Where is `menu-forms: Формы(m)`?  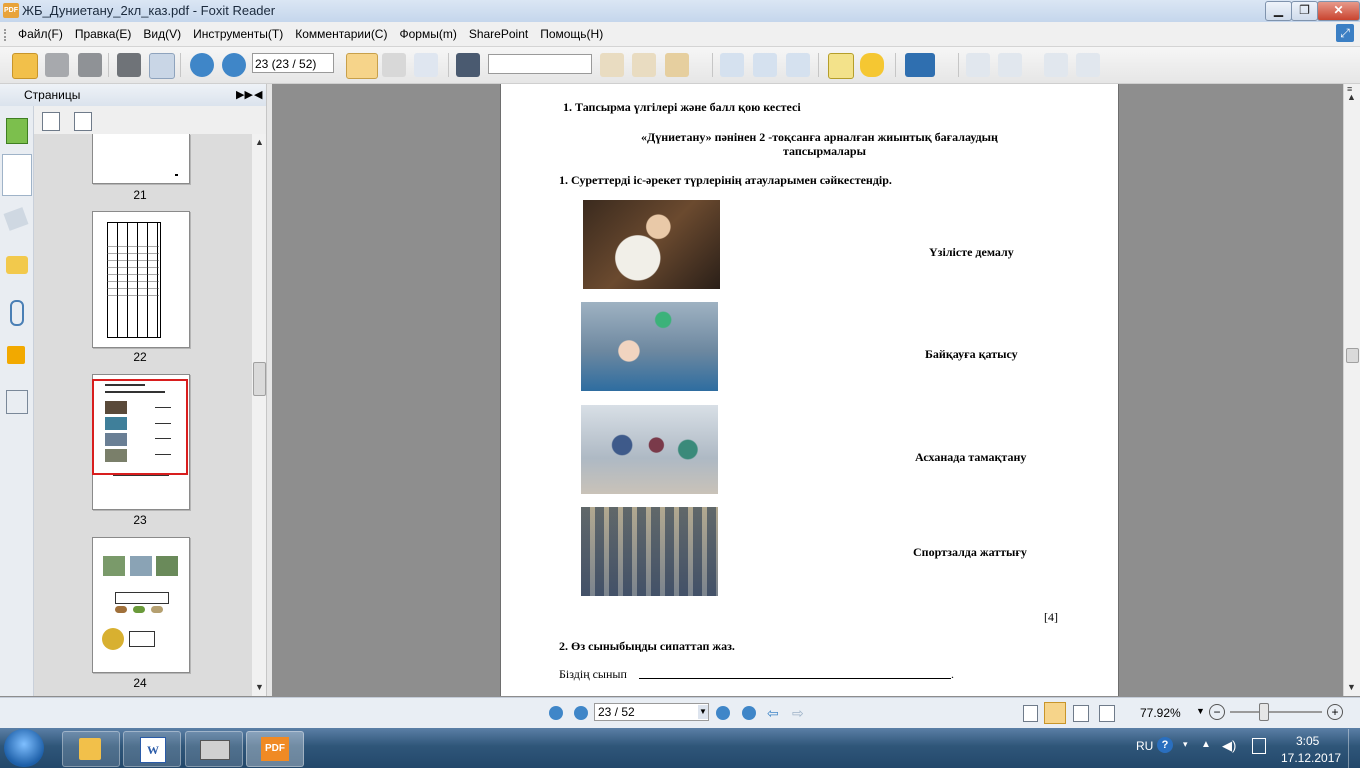 menu-forms: Формы(m) is located at coordinates (427, 34).